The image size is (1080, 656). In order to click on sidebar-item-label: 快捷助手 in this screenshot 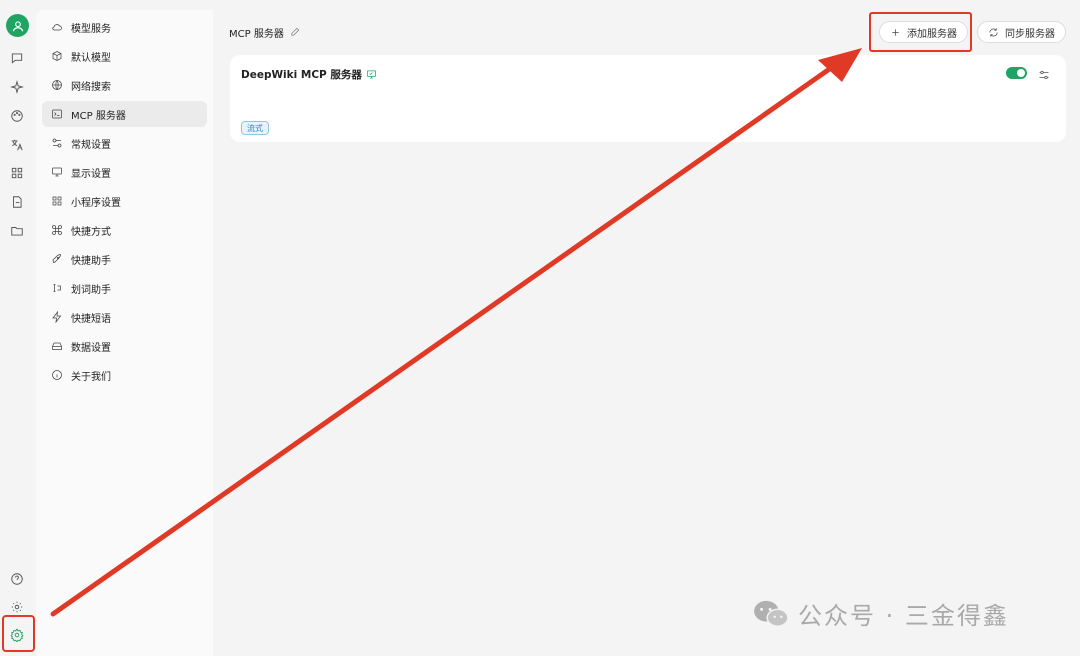, I will do `click(91, 261)`.